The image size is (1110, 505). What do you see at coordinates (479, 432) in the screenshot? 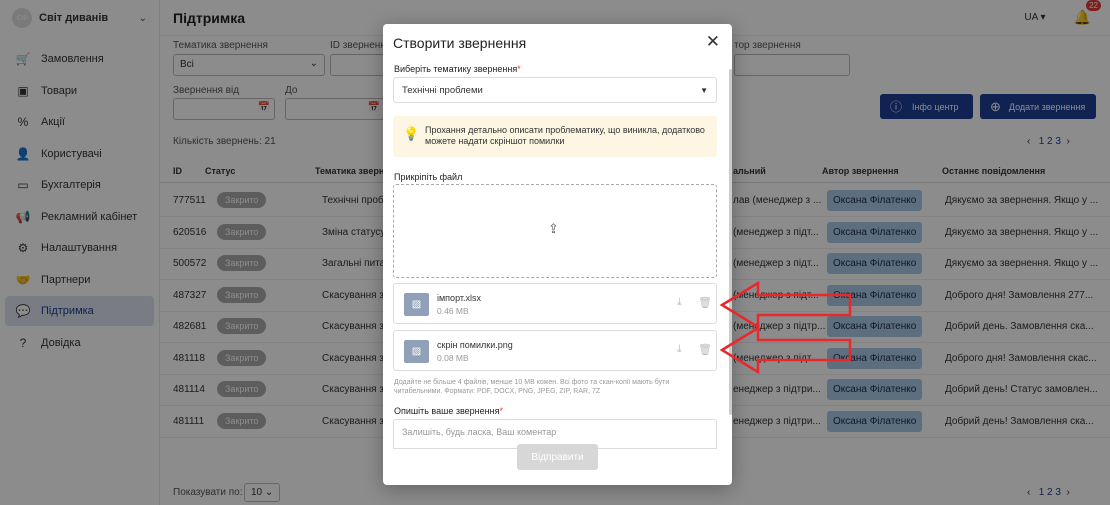
I see `comment-placeholder: Залишіть, будь ласка, Ваш коментар` at bounding box center [479, 432].